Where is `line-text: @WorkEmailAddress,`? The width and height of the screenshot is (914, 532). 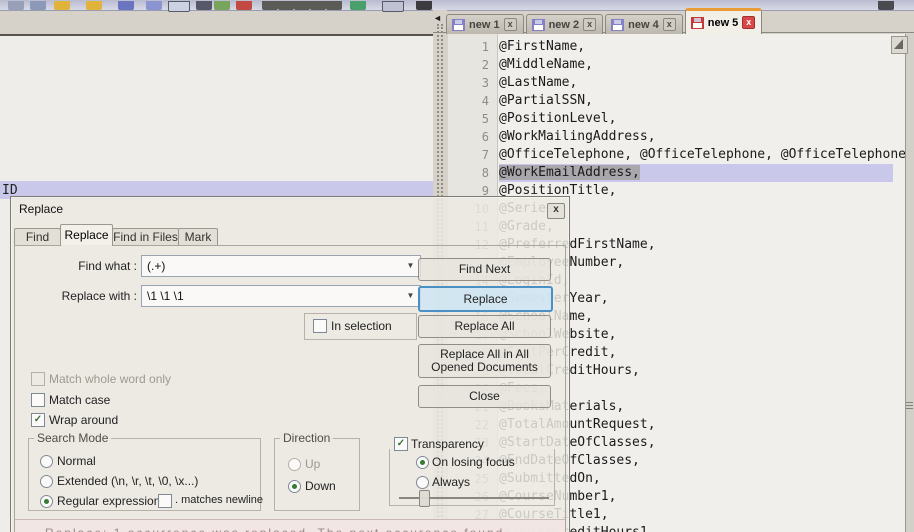 line-text: @WorkEmailAddress, is located at coordinates (569, 173).